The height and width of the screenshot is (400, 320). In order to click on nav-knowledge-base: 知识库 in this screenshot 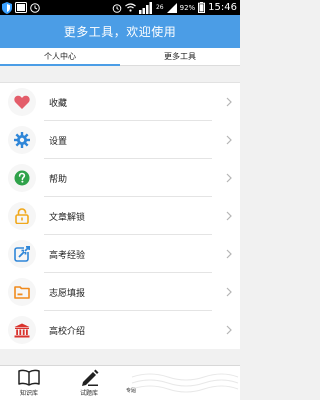, I will do `click(29, 383)`.